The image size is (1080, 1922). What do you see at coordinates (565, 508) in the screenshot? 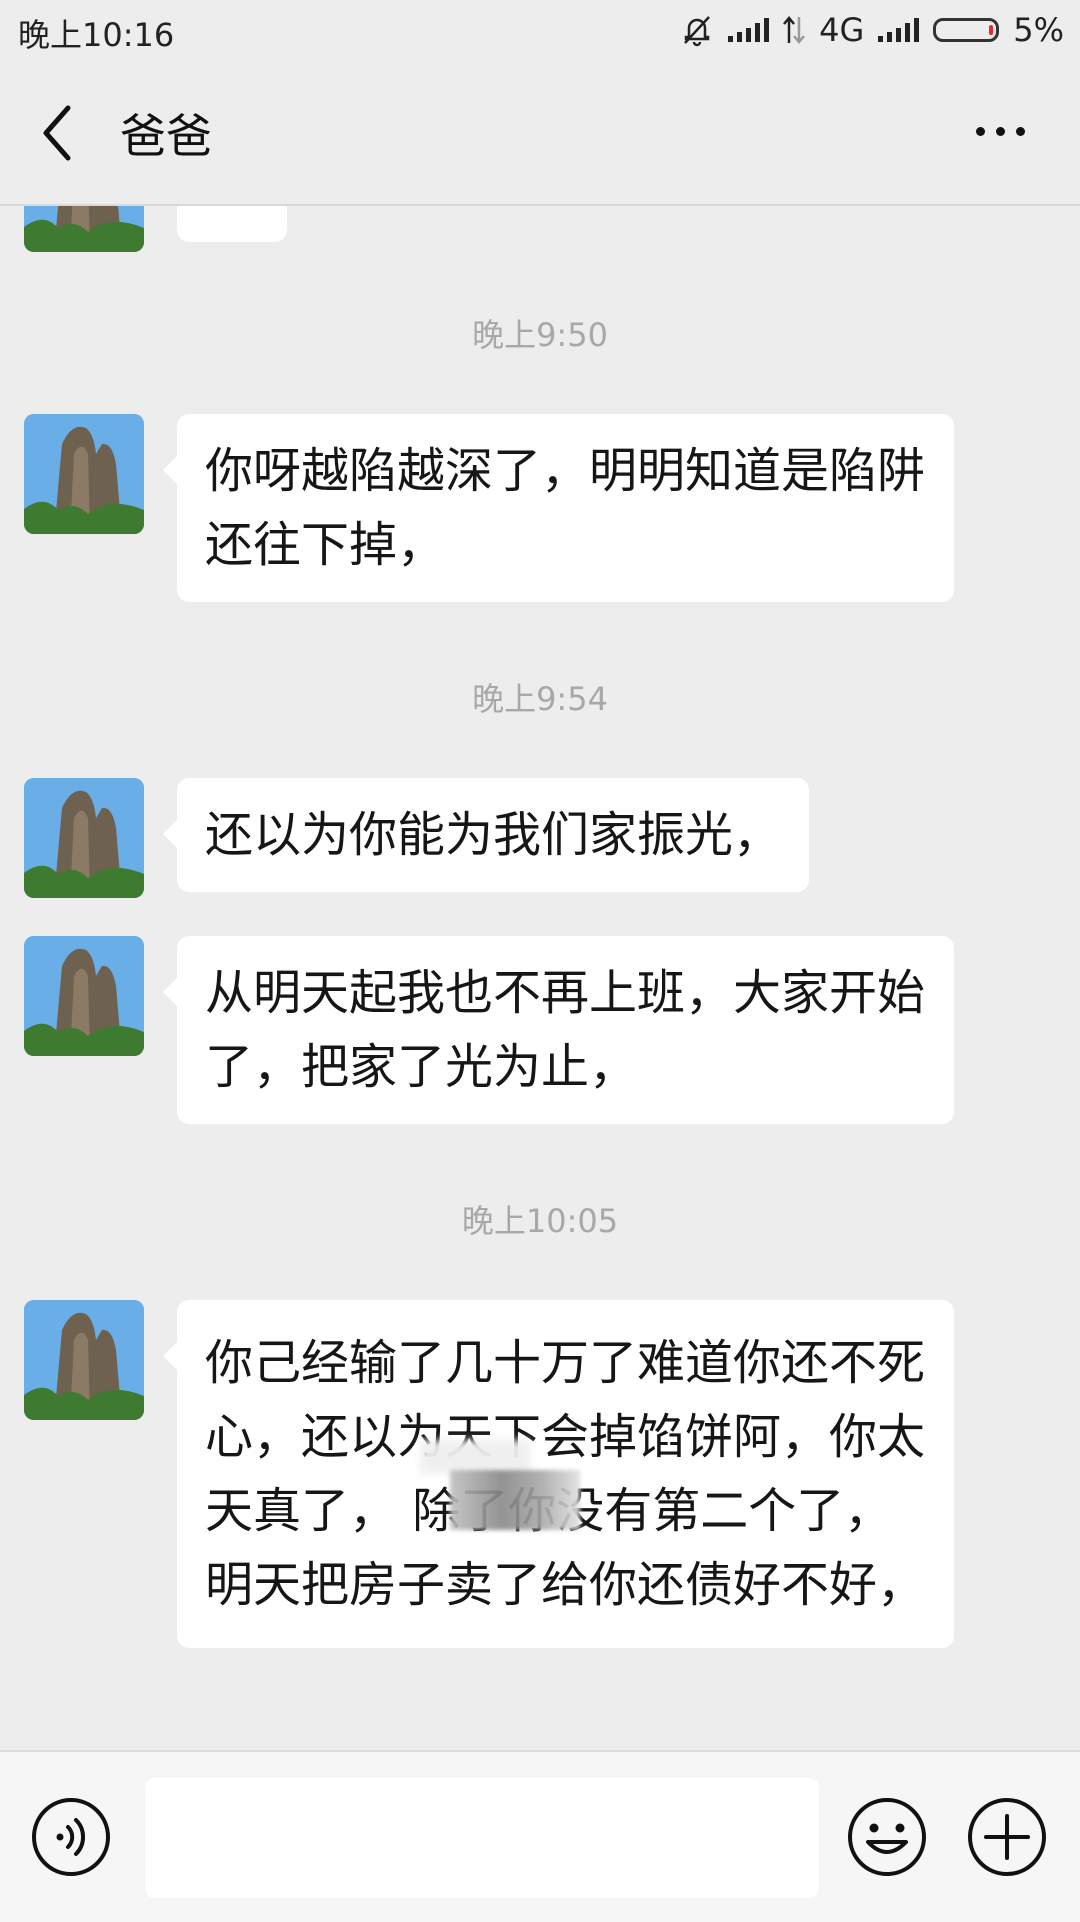
I see `message-text: 你呀越陷越深了，明明知道是陷阱还往下掉，` at bounding box center [565, 508].